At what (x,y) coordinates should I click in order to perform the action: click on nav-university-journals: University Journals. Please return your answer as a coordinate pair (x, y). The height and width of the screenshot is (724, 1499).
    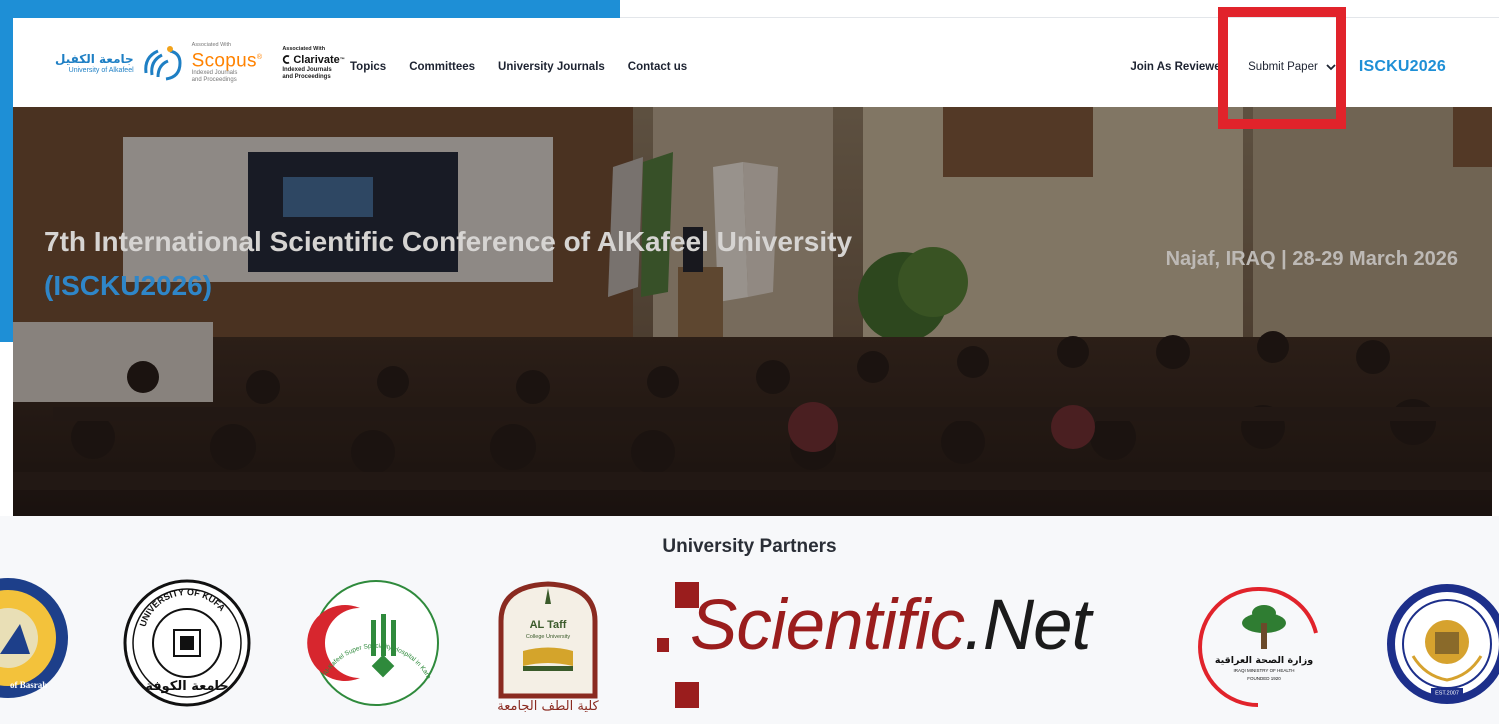
    Looking at the image, I should click on (551, 67).